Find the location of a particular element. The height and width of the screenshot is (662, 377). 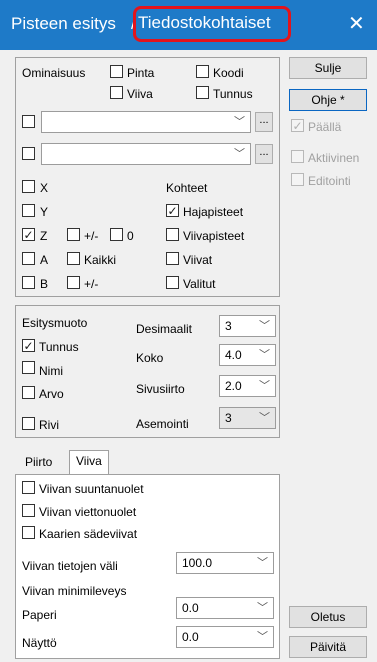

tietojen-vali-value: 100.0 is located at coordinates (197, 563).